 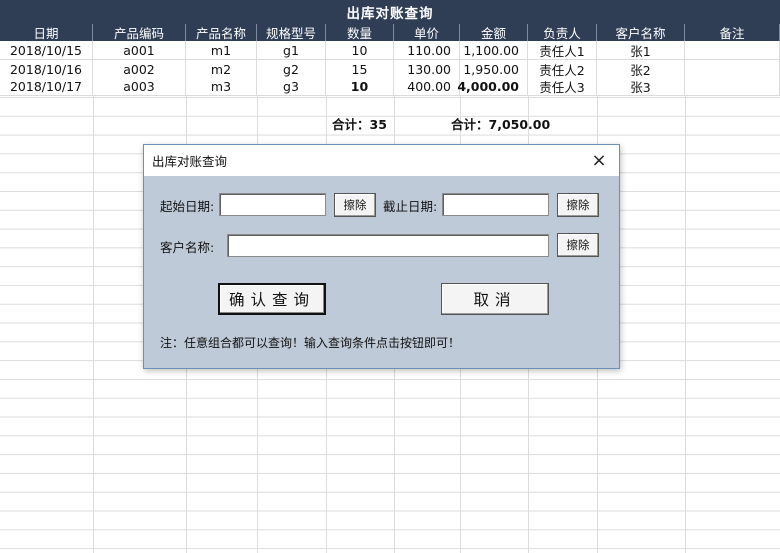 I want to click on total-quantity: 合计：35, so click(x=359, y=123).